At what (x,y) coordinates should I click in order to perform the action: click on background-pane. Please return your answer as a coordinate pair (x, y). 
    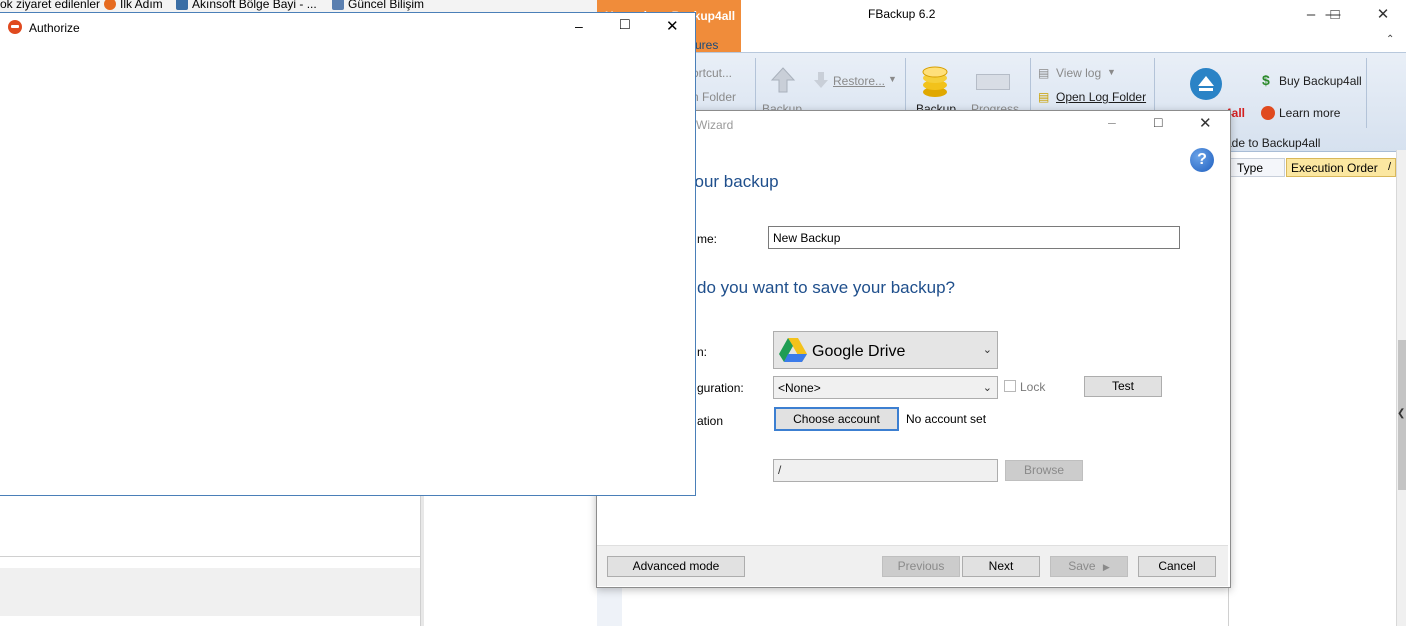
    Looking at the image, I should click on (517, 561).